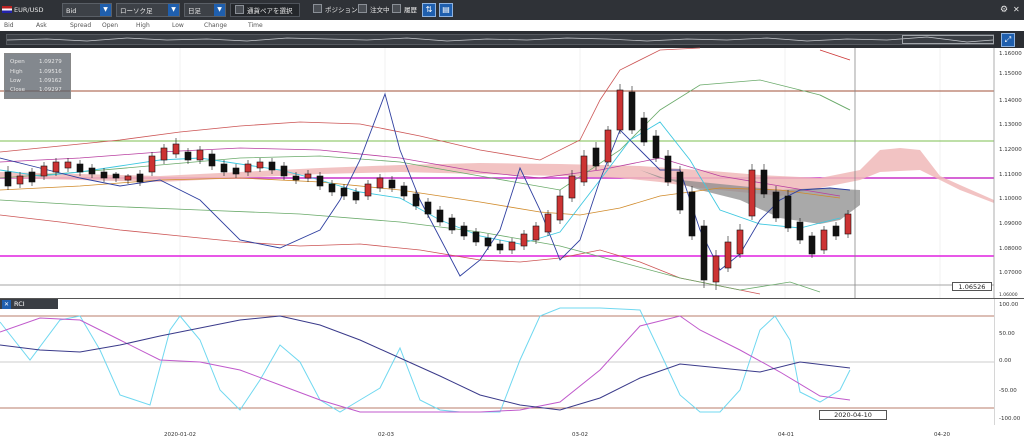 Image resolution: width=1024 pixels, height=445 pixels. Describe the element at coordinates (15, 81) in the screenshot. I see `ohlc-low-label: Low` at that location.